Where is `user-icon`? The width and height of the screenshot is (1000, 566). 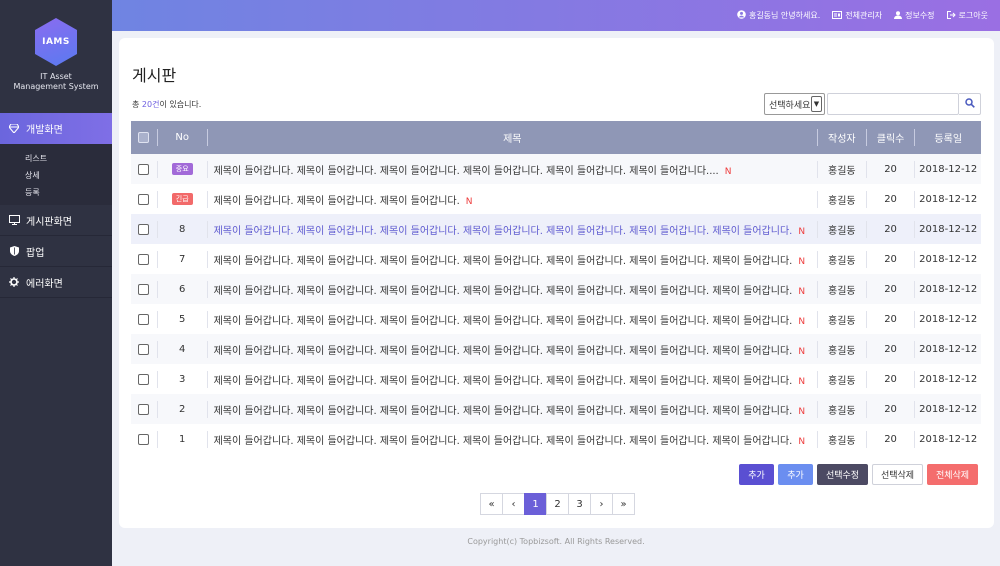
user-icon is located at coordinates (741, 15).